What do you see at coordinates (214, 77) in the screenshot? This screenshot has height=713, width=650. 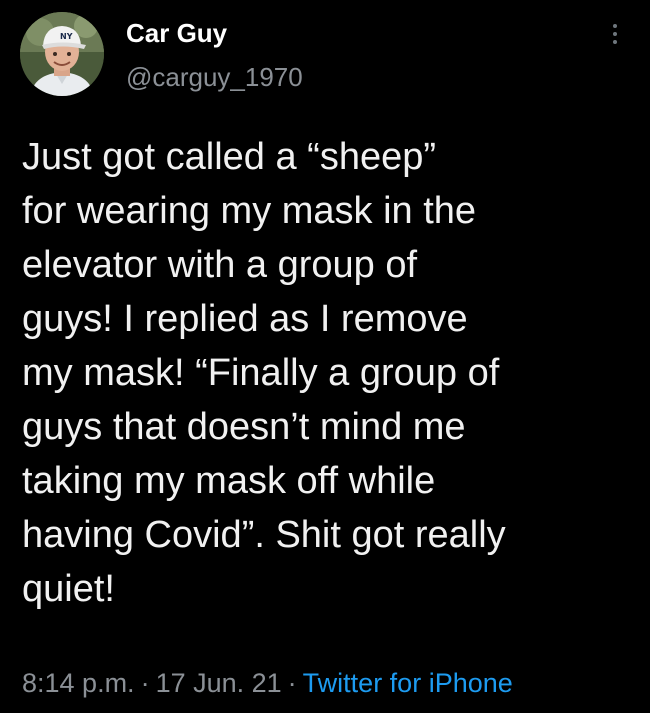 I see `user-handle: @carguy_1970` at bounding box center [214, 77].